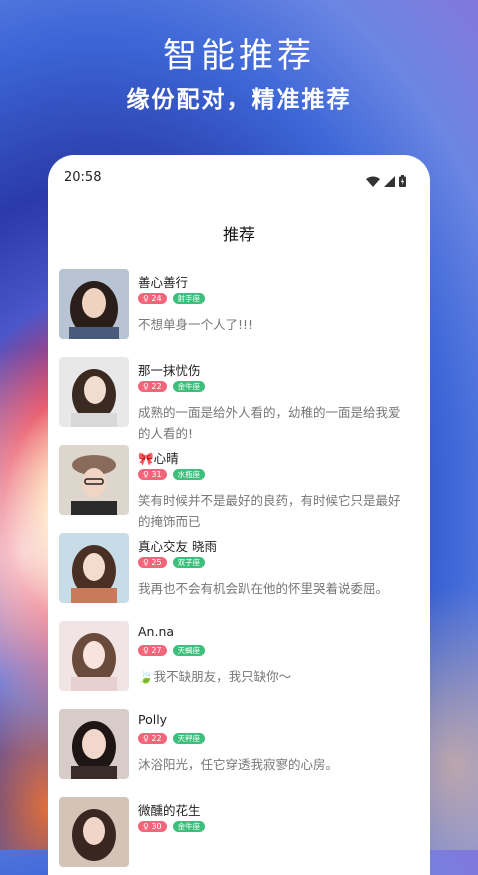 This screenshot has width=478, height=875. Describe the element at coordinates (196, 324) in the screenshot. I see `user-bio: 不想单身一个人了!!!` at that location.